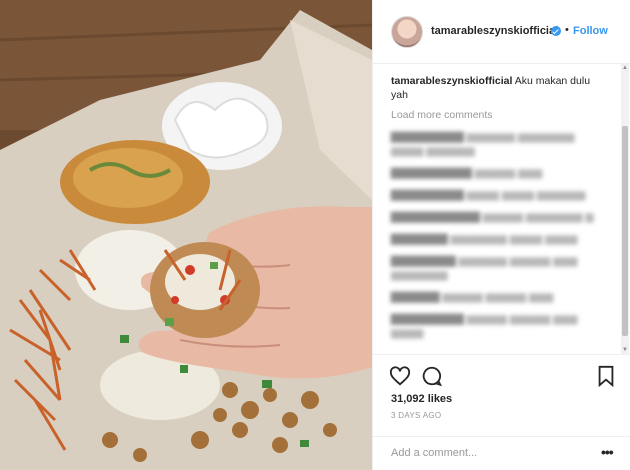  I want to click on bookmark-icon, so click(606, 376).